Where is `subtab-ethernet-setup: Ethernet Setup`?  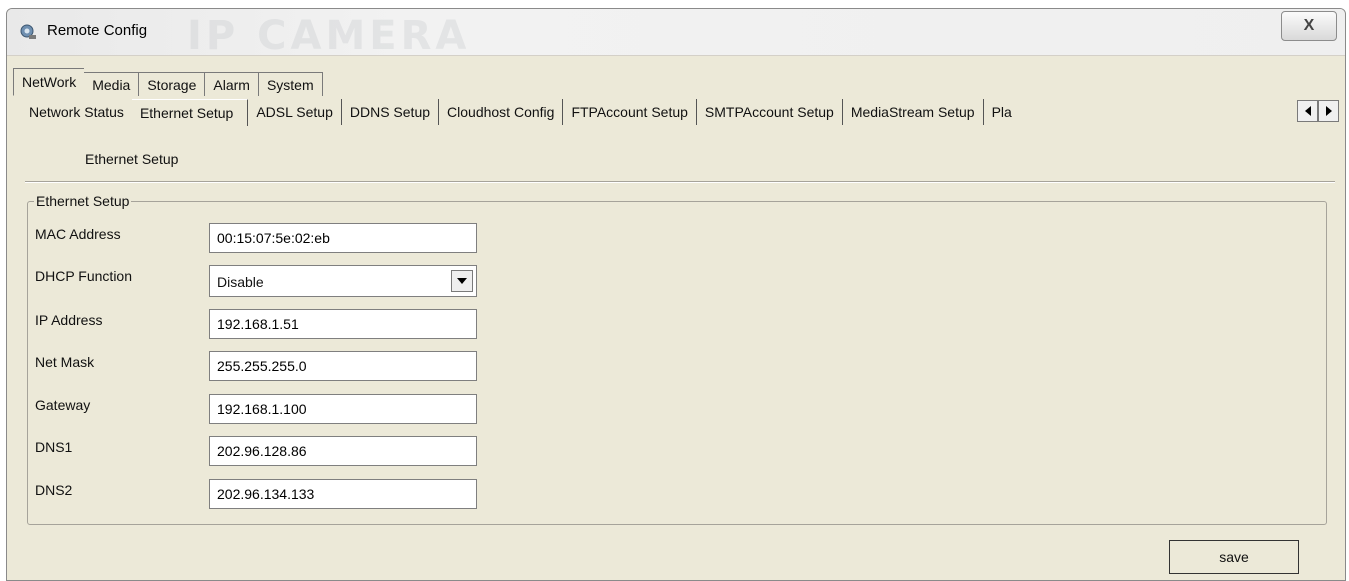
subtab-ethernet-setup: Ethernet Setup is located at coordinates (190, 112).